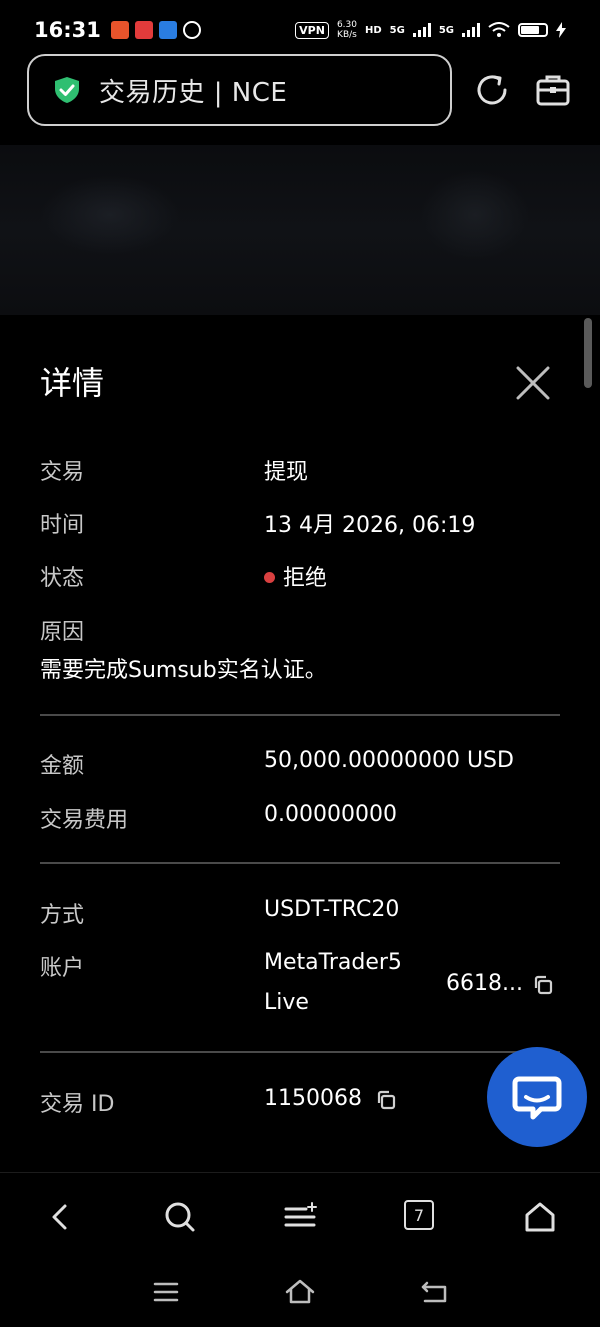 The image size is (600, 1327). What do you see at coordinates (62, 968) in the screenshot?
I see `account-label: 账户` at bounding box center [62, 968].